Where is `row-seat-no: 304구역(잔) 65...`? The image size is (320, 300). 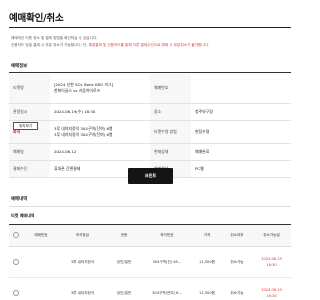
row-seat-no: 304구역(잔) 65... is located at coordinates (167, 262).